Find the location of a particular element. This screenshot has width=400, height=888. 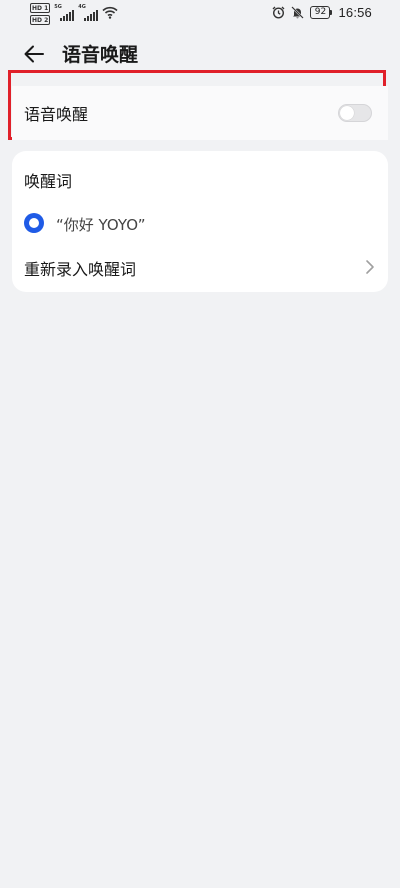

arrow-left-icon is located at coordinates (34, 54).